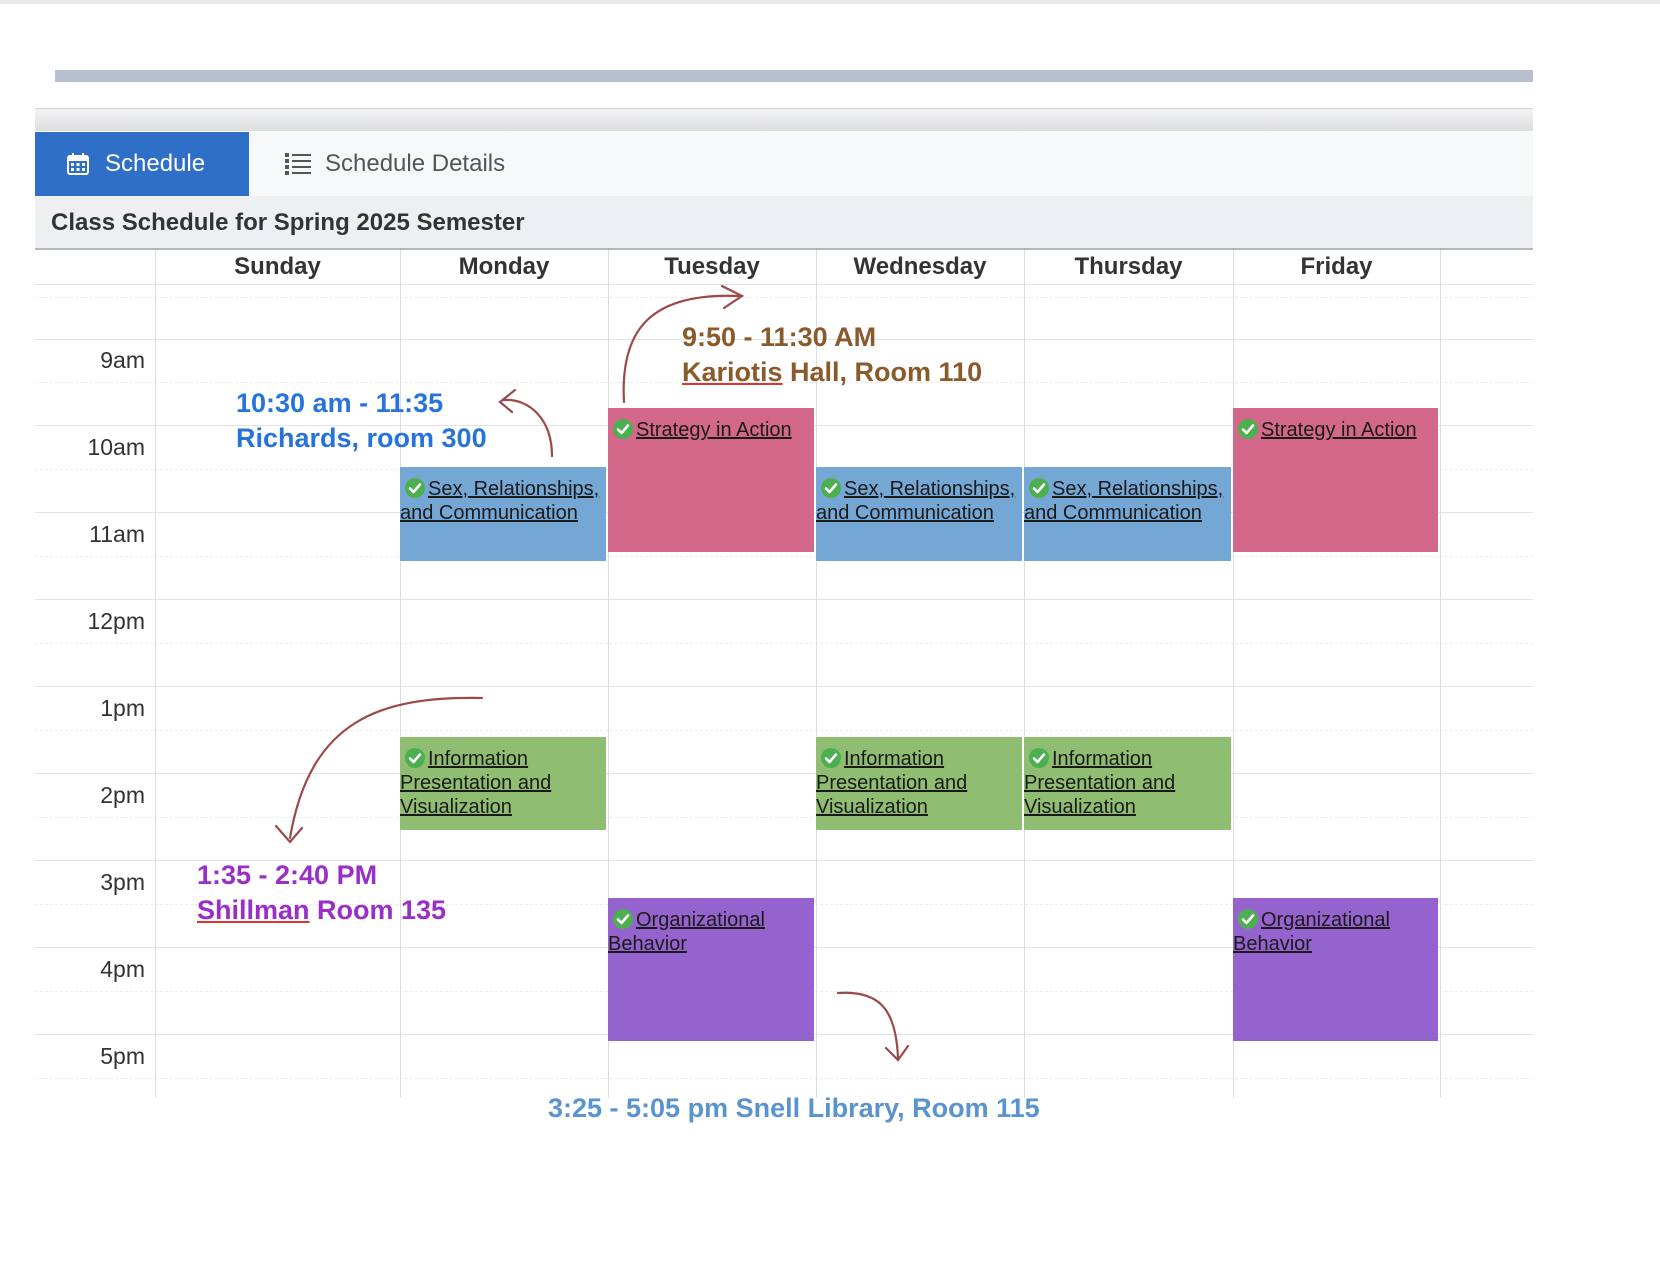 The height and width of the screenshot is (1264, 1660). Describe the element at coordinates (117, 534) in the screenshot. I see `time-label-11am: 11am` at that location.